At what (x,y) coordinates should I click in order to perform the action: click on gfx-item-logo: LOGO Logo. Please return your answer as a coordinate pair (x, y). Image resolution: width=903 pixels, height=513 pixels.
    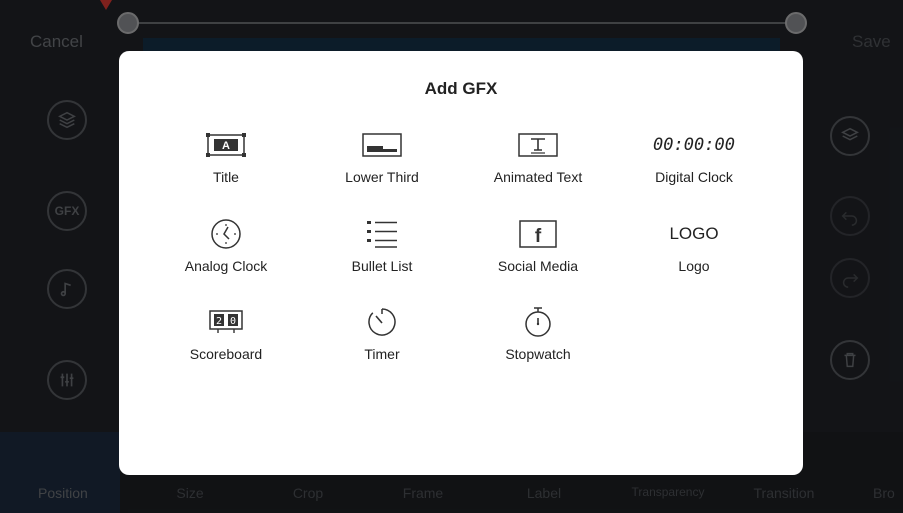
    Looking at the image, I should click on (694, 256).